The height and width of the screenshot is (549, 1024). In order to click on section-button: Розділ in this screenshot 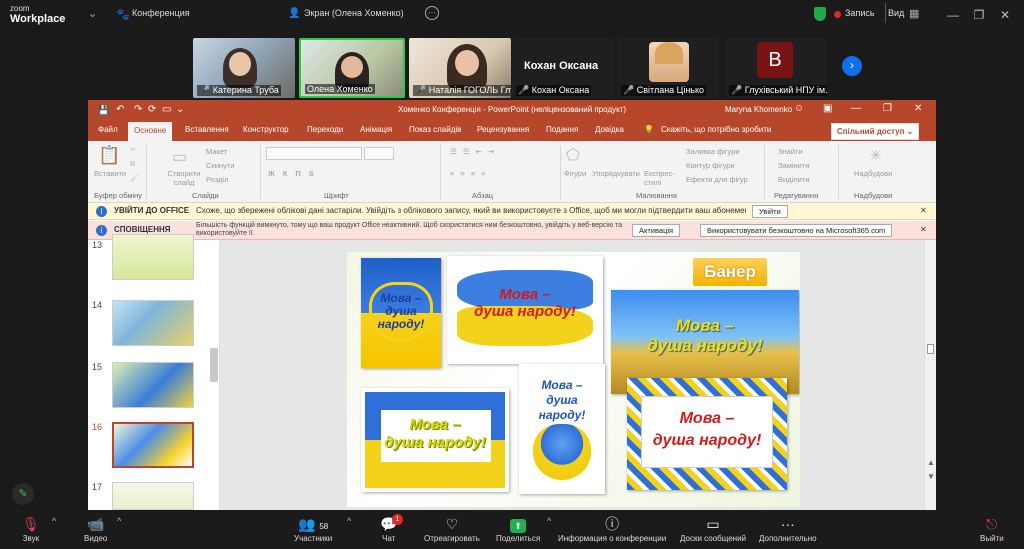, I will do `click(217, 179)`.